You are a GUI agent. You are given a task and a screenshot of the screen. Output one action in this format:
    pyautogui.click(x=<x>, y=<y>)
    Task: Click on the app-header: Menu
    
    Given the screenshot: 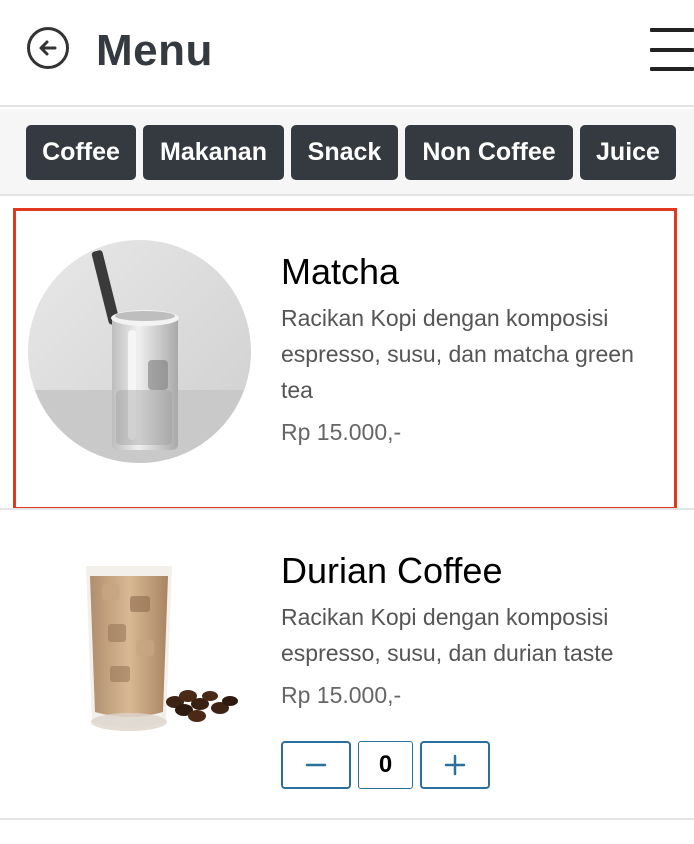 What is the action you would take?
    pyautogui.click(x=347, y=53)
    